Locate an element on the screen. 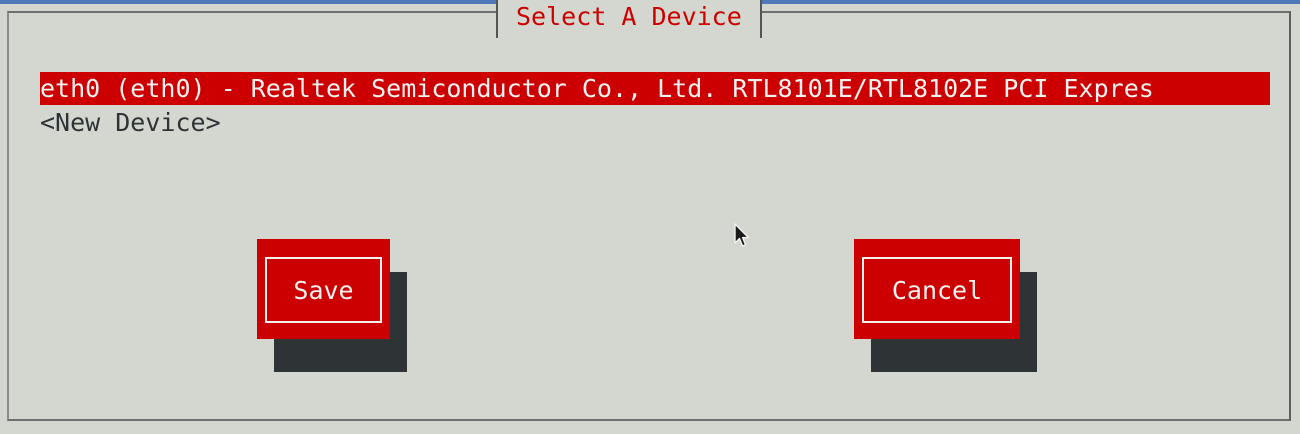 Image resolution: width=1300 pixels, height=434 pixels. save-button-label: Save is located at coordinates (323, 290).